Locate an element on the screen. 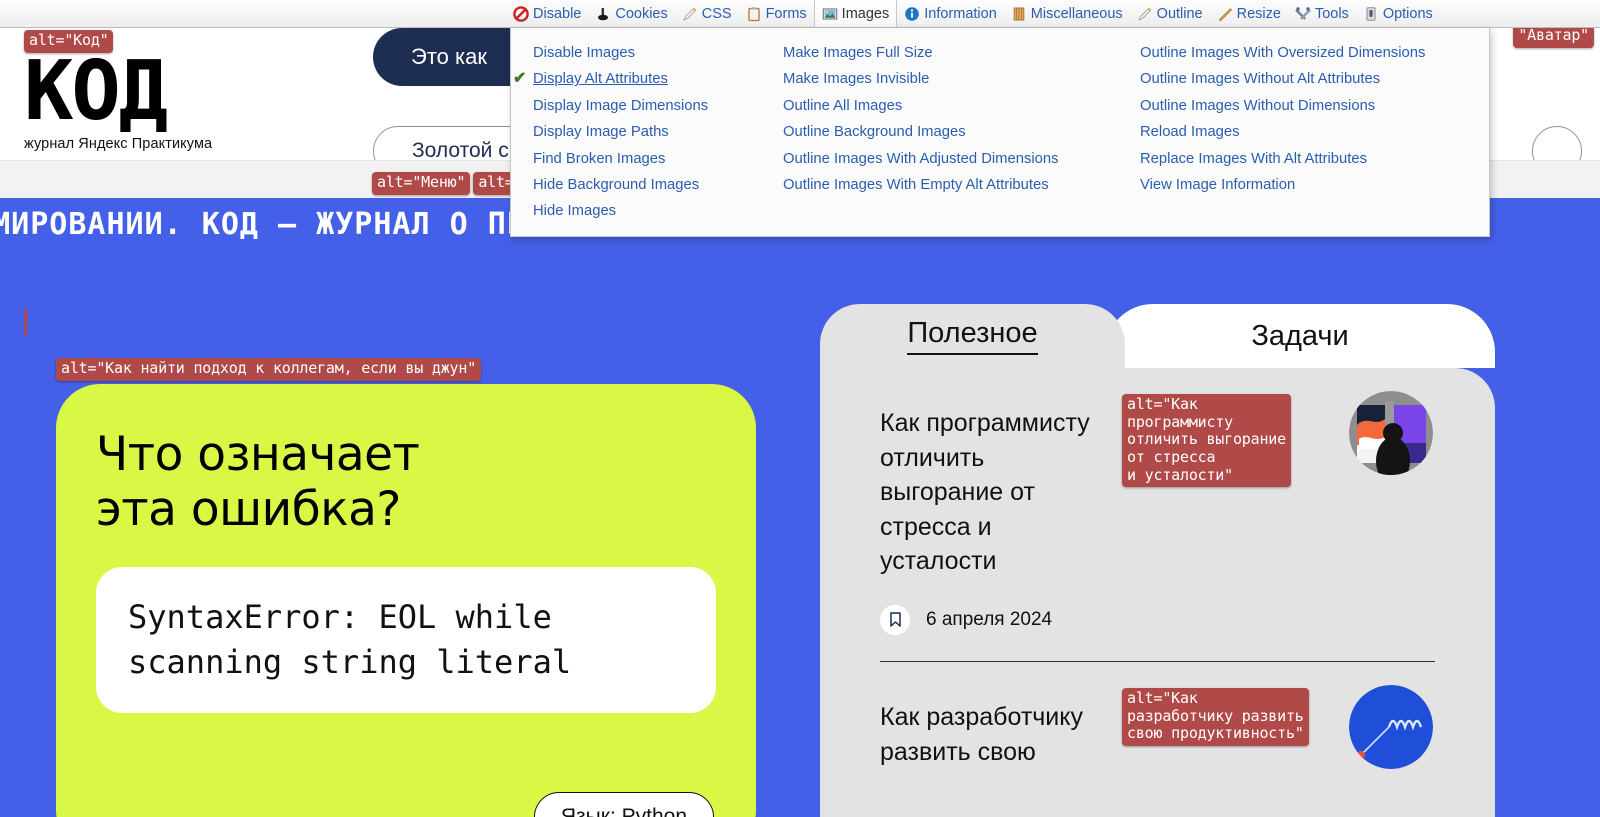 This screenshot has height=817, width=1600. toolbar-item-options: Options is located at coordinates (1398, 13).